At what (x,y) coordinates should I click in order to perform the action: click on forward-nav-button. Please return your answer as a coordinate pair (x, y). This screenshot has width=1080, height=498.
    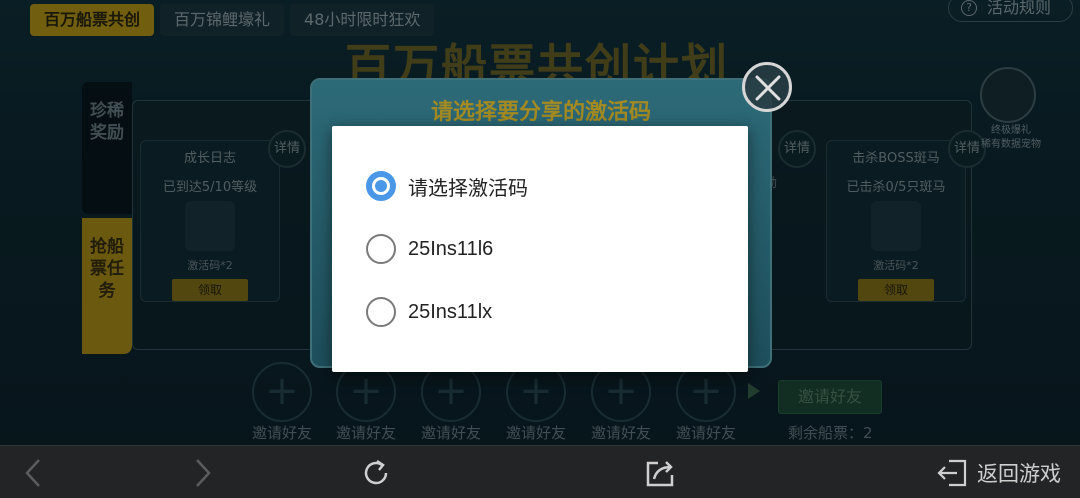
    Looking at the image, I should click on (203, 472).